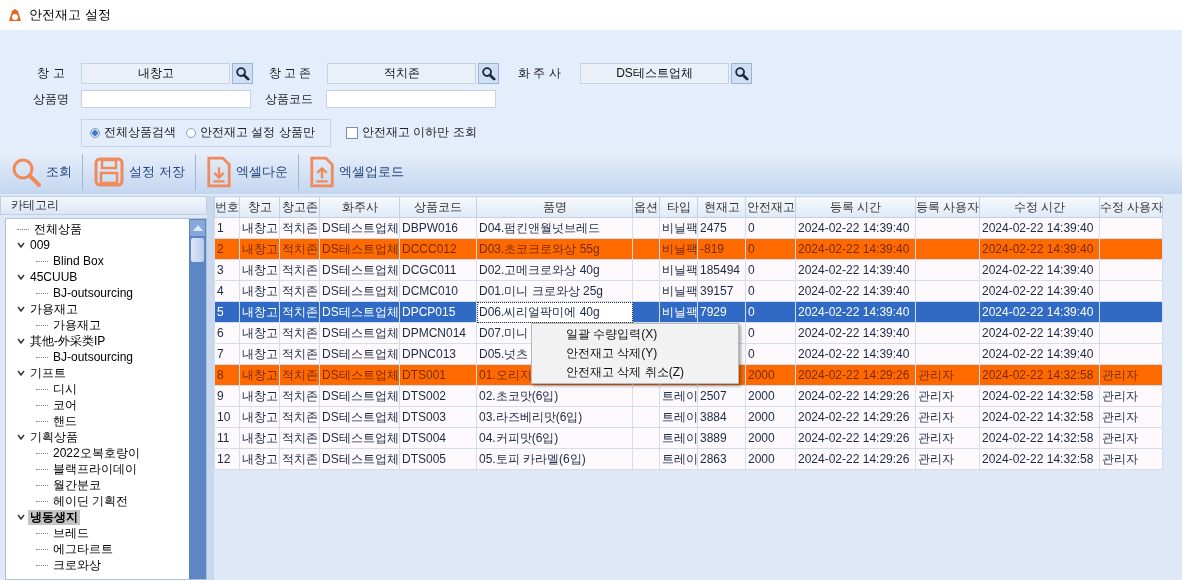 This screenshot has height=580, width=1182. I want to click on tree-item: 크로와상, so click(77, 565).